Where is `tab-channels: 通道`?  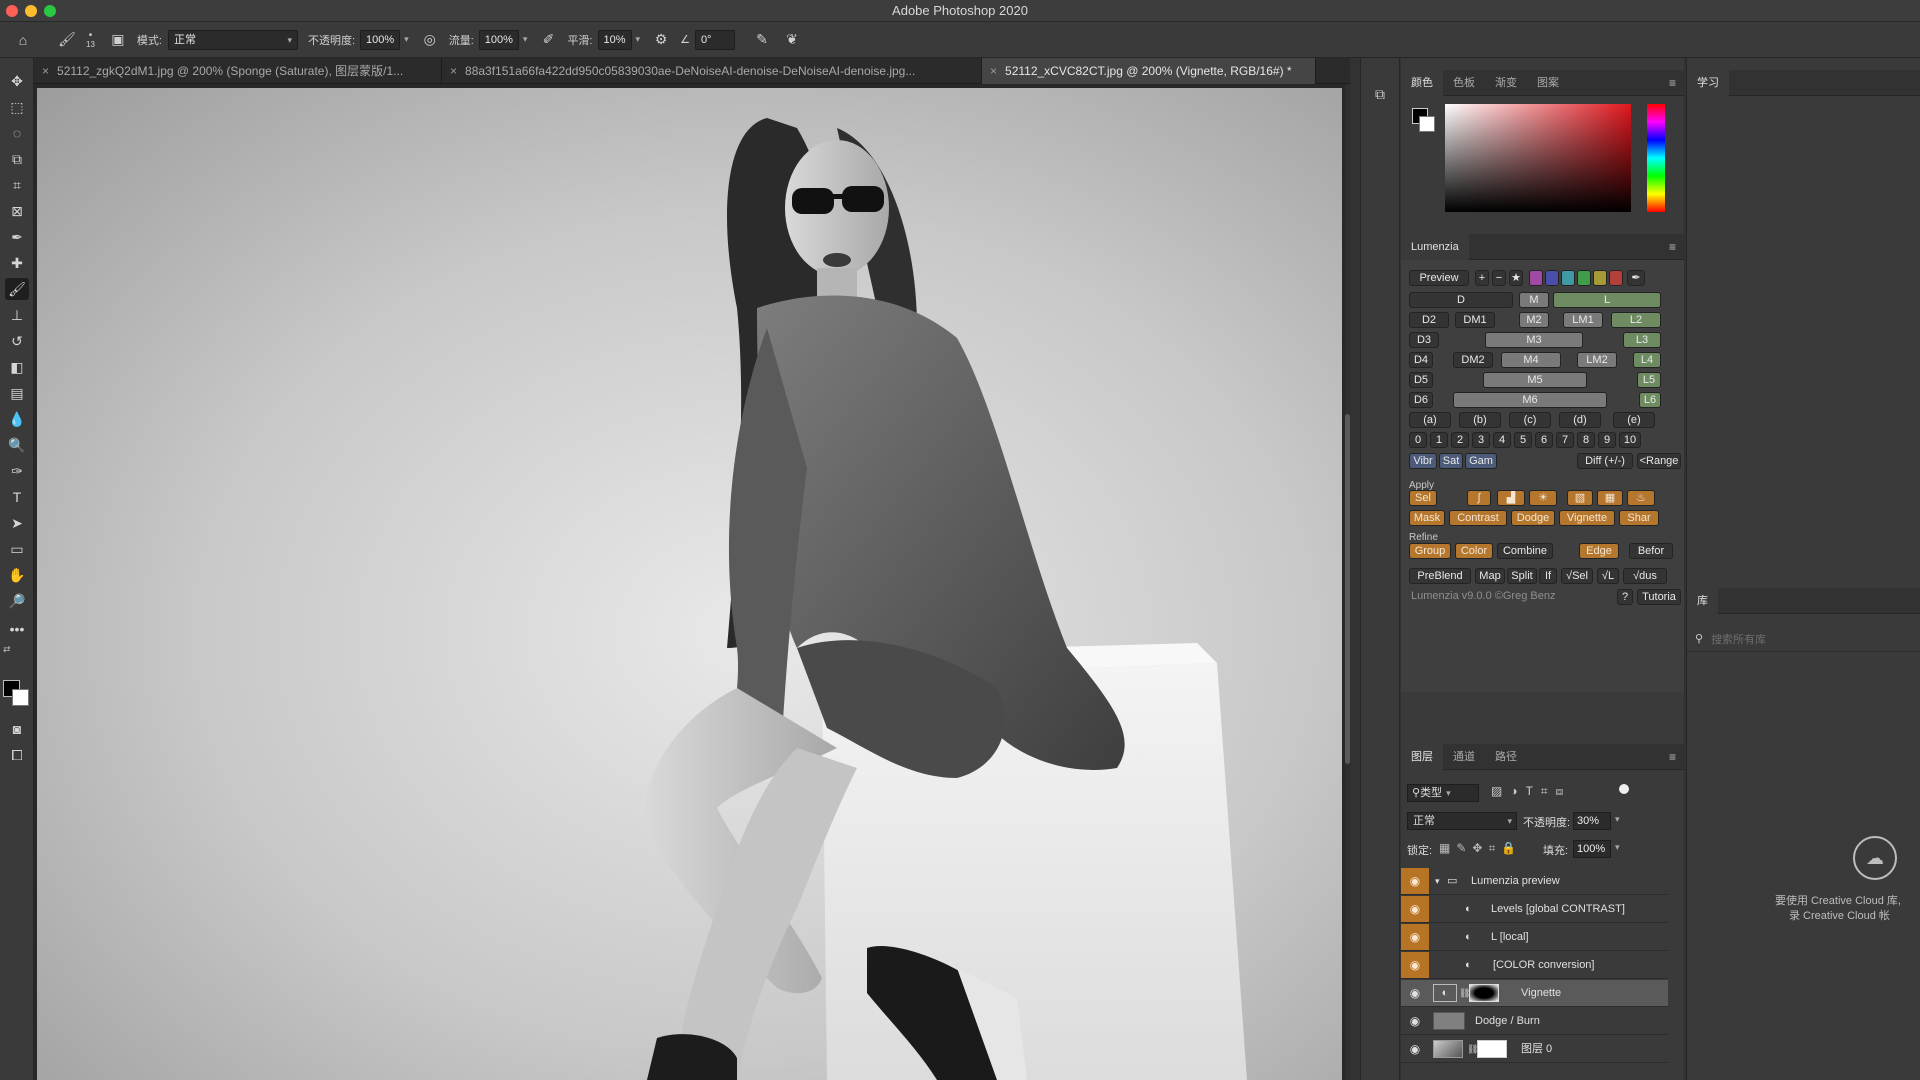
tab-channels: 通道 is located at coordinates (1464, 757).